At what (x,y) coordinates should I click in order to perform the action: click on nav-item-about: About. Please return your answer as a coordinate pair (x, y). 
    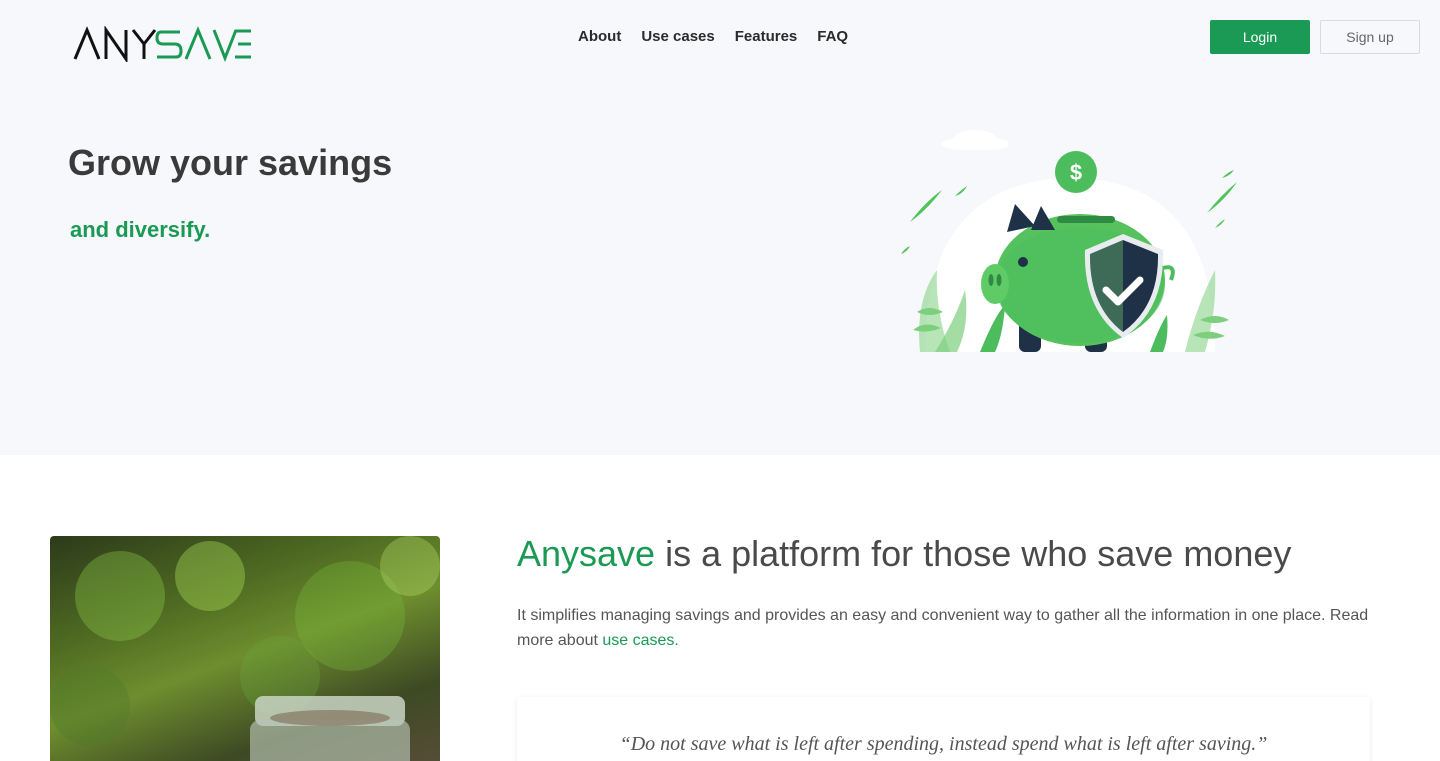
    Looking at the image, I should click on (599, 37).